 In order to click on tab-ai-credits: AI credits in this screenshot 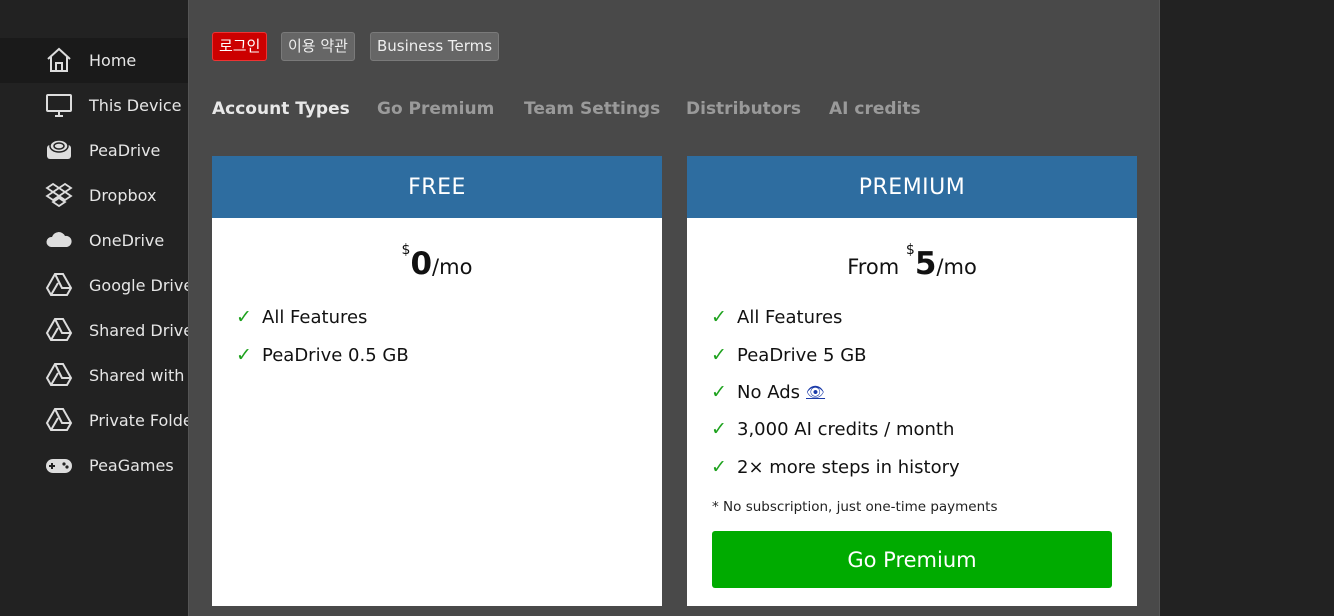, I will do `click(875, 109)`.